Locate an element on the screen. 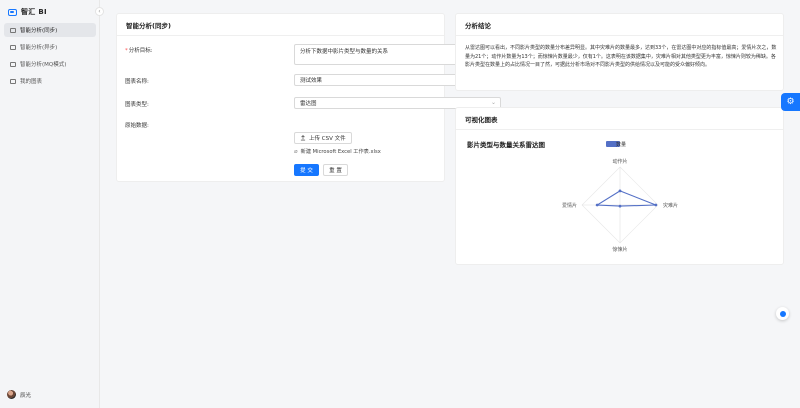 Image resolution: width=800 pixels, height=408 pixels. radar-indicator-label: 灾难片 is located at coordinates (670, 205).